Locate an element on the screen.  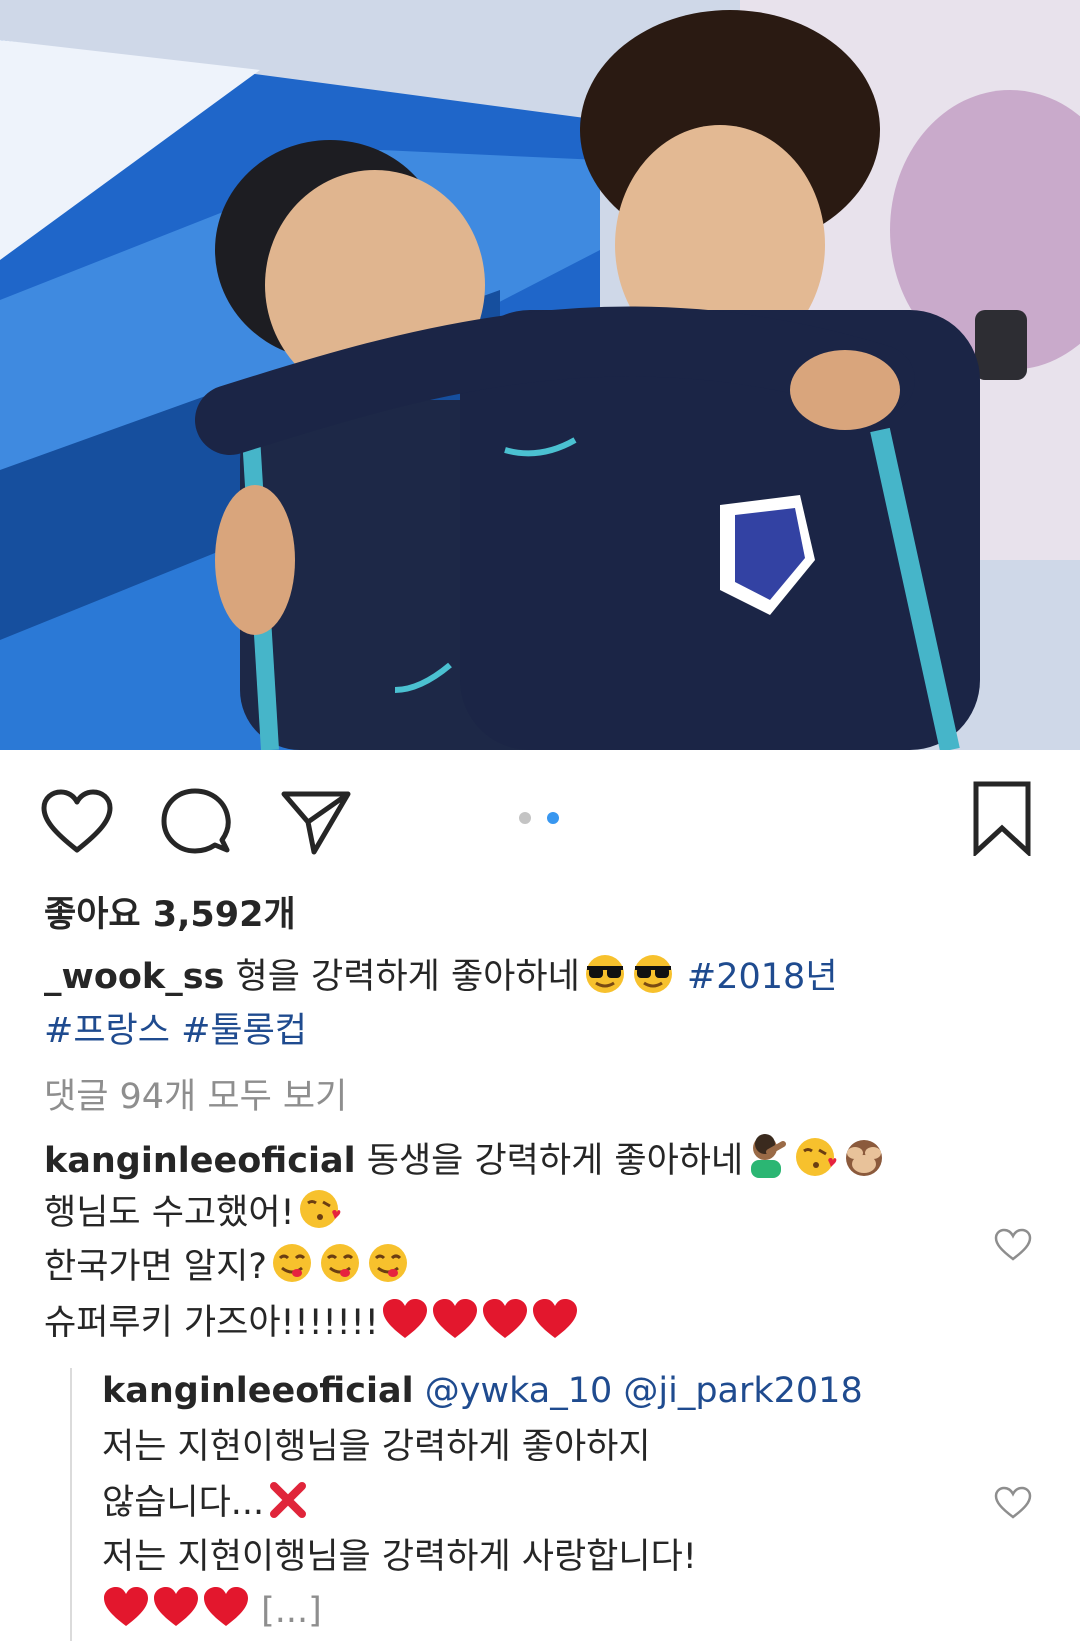
cross-mark-emoji-icon is located at coordinates (288, 1508).